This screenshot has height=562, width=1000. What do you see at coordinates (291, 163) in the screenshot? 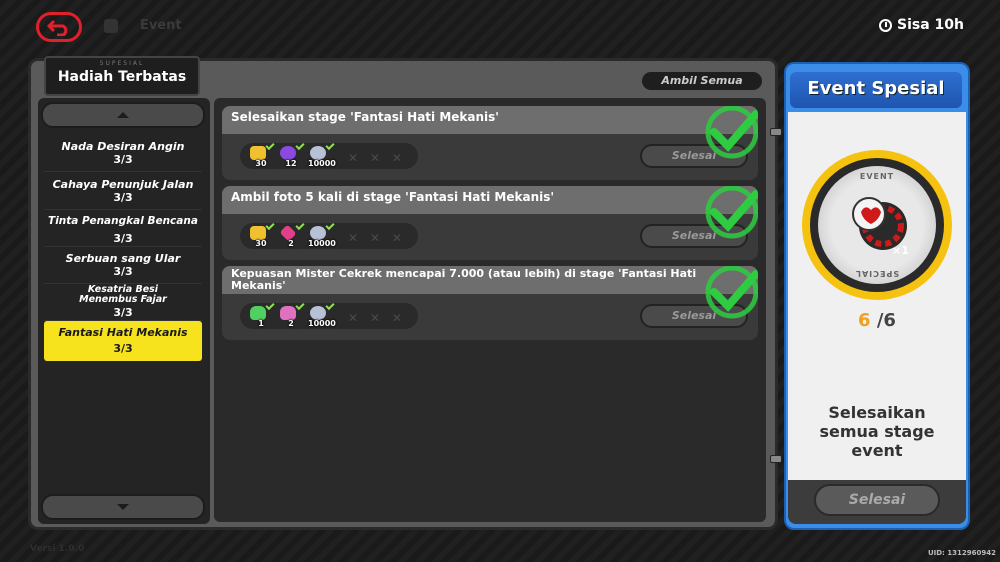
I see `reward-amount: 12` at bounding box center [291, 163].